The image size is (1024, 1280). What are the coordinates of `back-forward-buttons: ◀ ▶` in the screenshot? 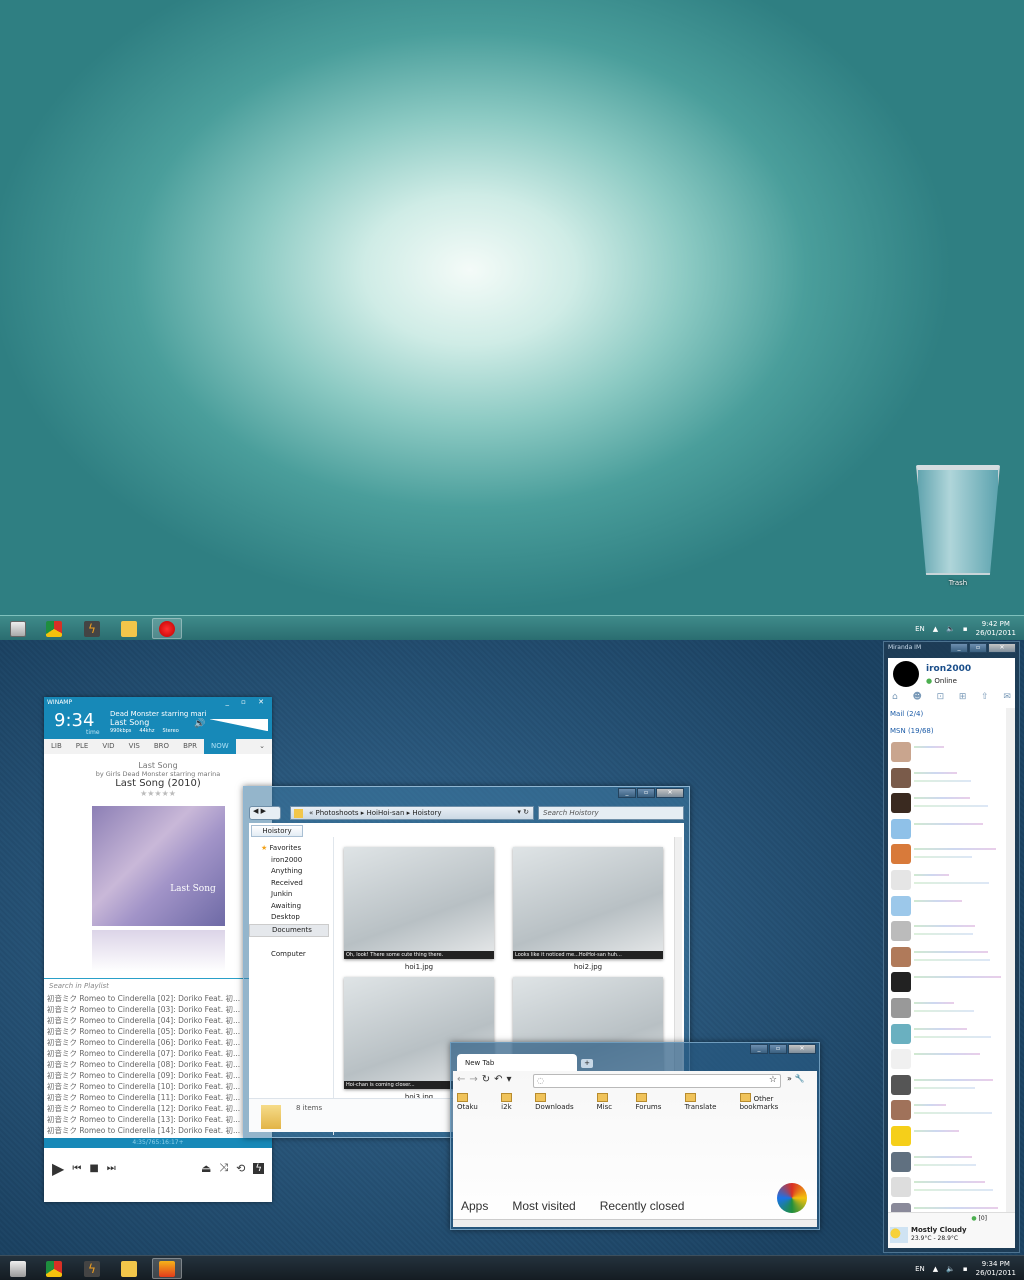 It's located at (265, 813).